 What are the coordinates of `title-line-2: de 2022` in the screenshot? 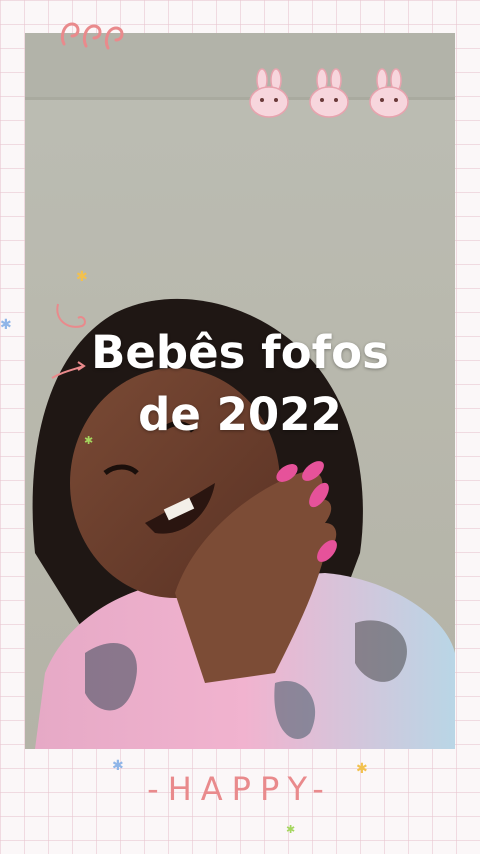 It's located at (240, 414).